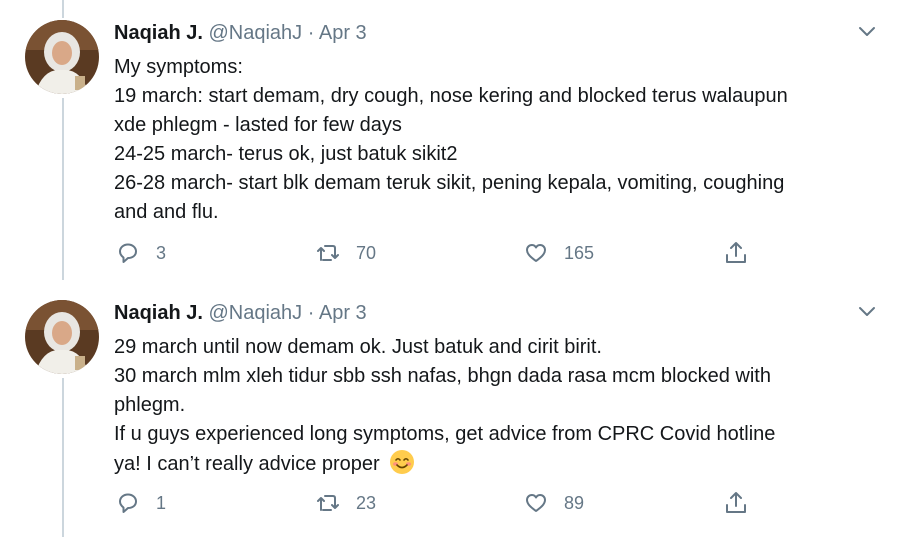 The image size is (900, 537). What do you see at coordinates (366, 502) in the screenshot?
I see `retweet-count: 23` at bounding box center [366, 502].